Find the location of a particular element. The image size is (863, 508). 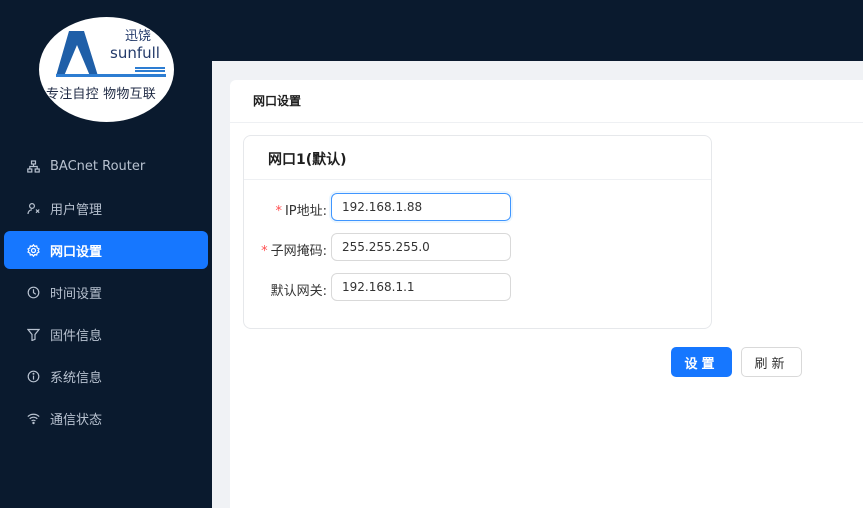

filter-icon is located at coordinates (33, 334).